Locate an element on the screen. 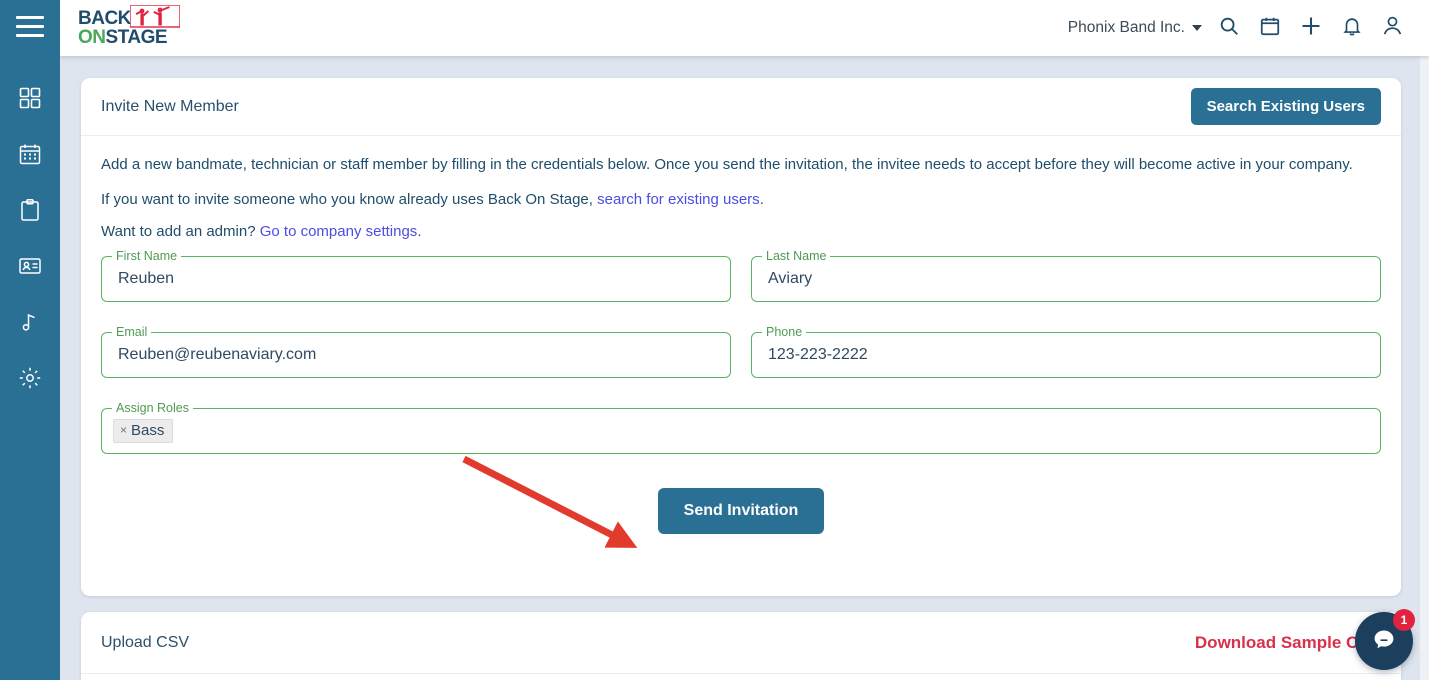  company-settings-link: Go to company settings is located at coordinates (339, 231).